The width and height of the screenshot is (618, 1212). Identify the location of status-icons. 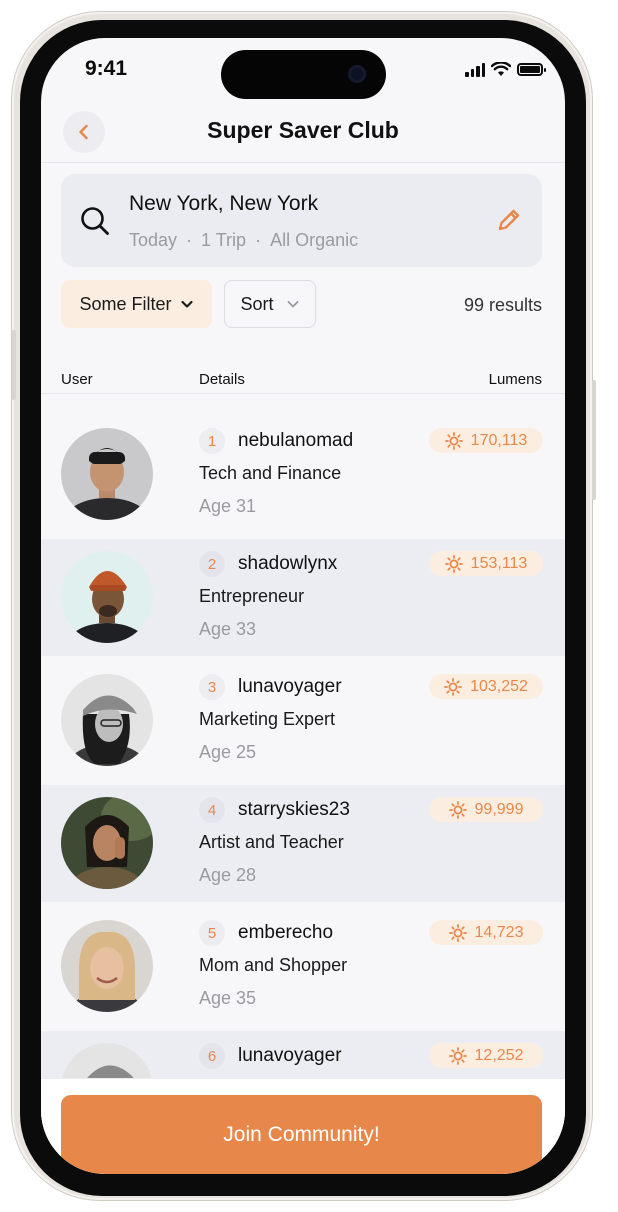
(505, 69).